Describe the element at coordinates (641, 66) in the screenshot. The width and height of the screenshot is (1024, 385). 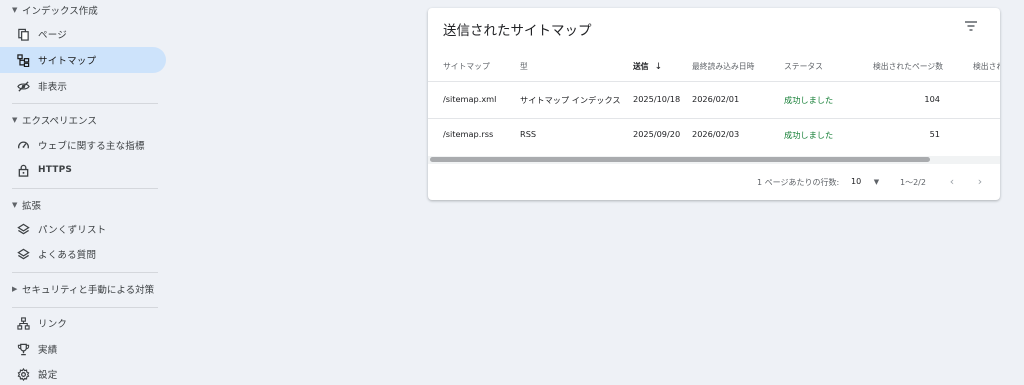
I see `column-header-label: 送信` at that location.